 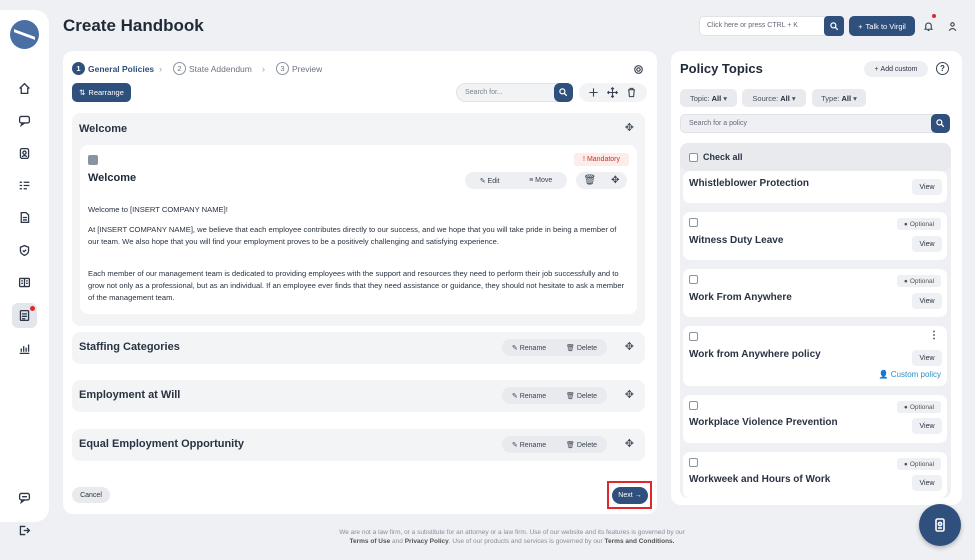 I want to click on next-button: Next →, so click(x=630, y=495).